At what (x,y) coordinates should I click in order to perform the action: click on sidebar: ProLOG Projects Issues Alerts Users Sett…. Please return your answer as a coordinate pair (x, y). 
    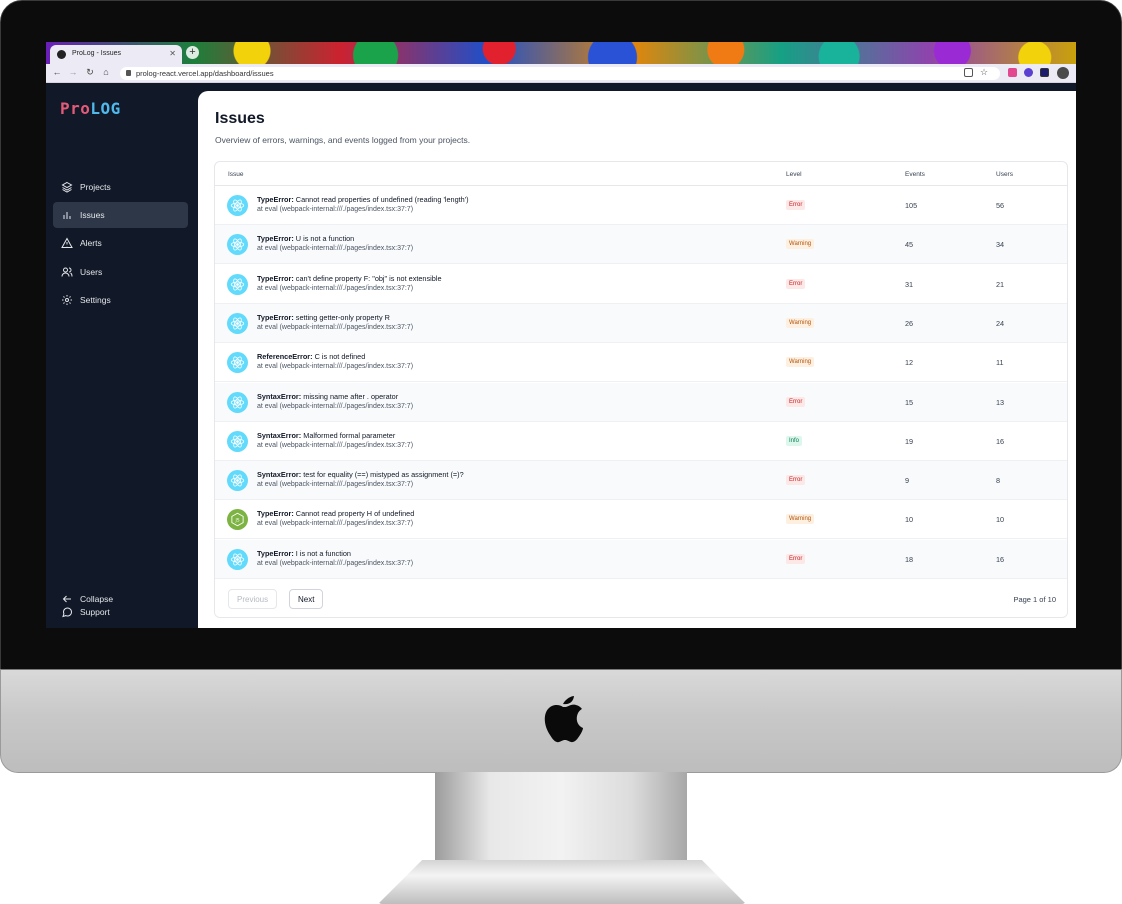
    Looking at the image, I should click on (121, 355).